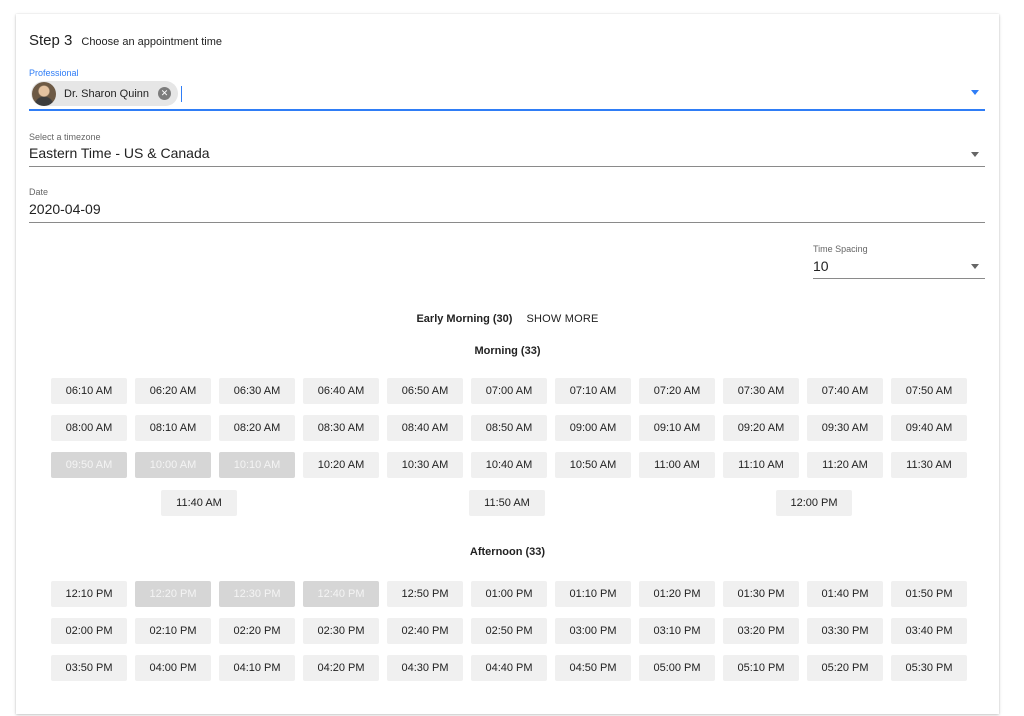  Describe the element at coordinates (173, 594) in the screenshot. I see `time-slot-unavailable: 12:20 PM` at that location.